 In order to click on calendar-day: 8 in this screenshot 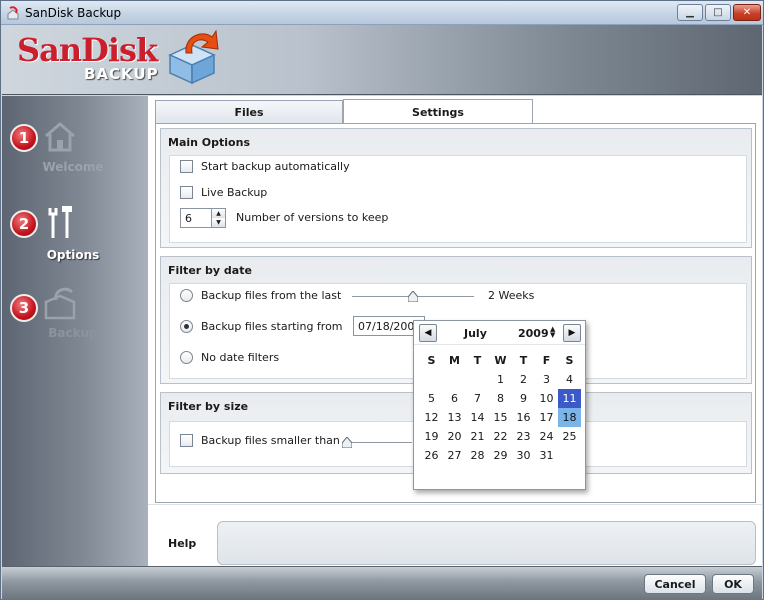, I will do `click(500, 398)`.